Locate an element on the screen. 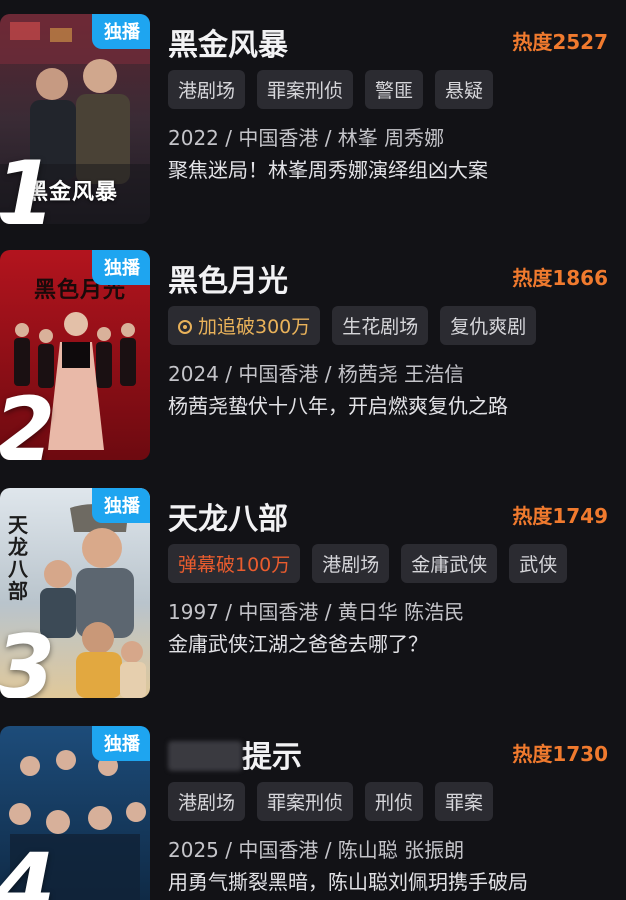 The image size is (626, 900). drama-description: 金庸武侠江湖之爸爸去哪了？ is located at coordinates (298, 644).